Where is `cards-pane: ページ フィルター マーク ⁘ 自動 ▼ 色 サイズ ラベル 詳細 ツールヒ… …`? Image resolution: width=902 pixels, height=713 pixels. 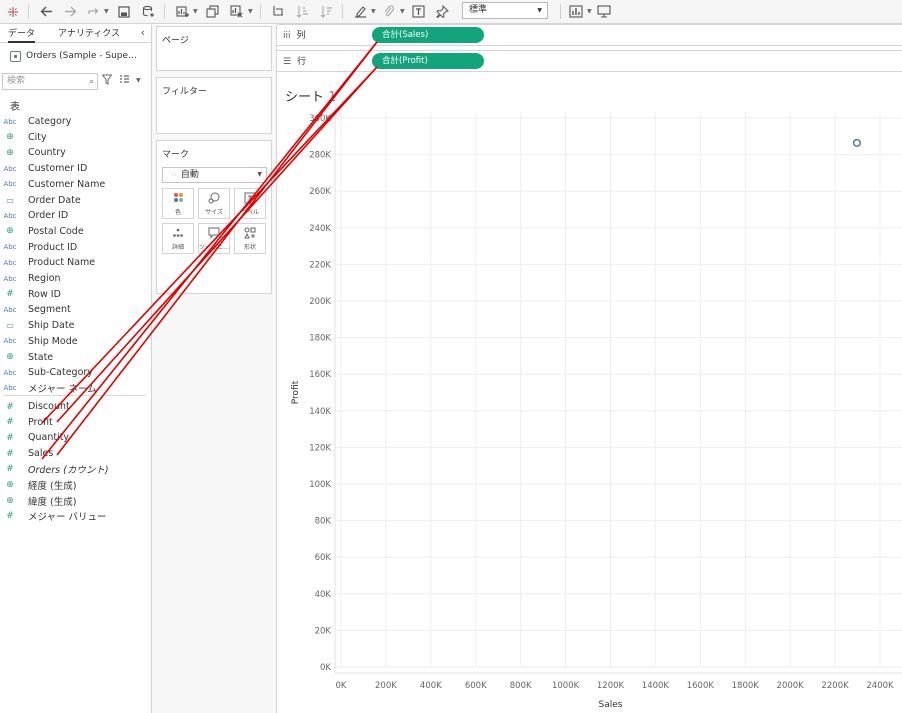
cards-pane: ページ フィルター マーク ⁘ 自動 ▼ 色 サイズ ラベル 詳細 ツールヒ… … is located at coordinates (214, 369).